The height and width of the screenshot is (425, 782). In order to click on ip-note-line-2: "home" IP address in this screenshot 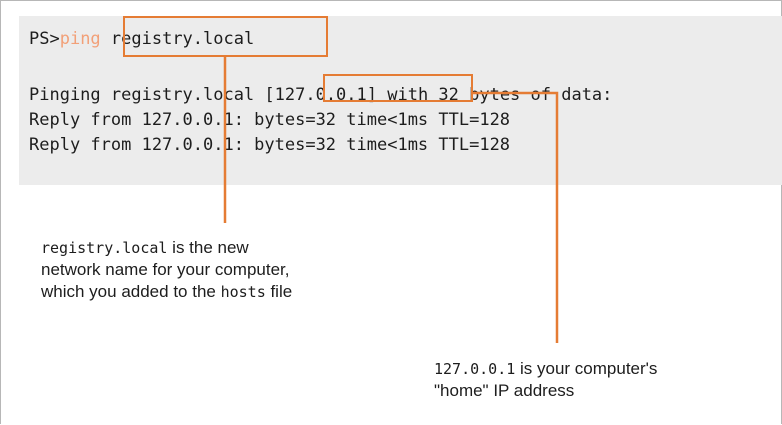, I will do `click(504, 390)`.